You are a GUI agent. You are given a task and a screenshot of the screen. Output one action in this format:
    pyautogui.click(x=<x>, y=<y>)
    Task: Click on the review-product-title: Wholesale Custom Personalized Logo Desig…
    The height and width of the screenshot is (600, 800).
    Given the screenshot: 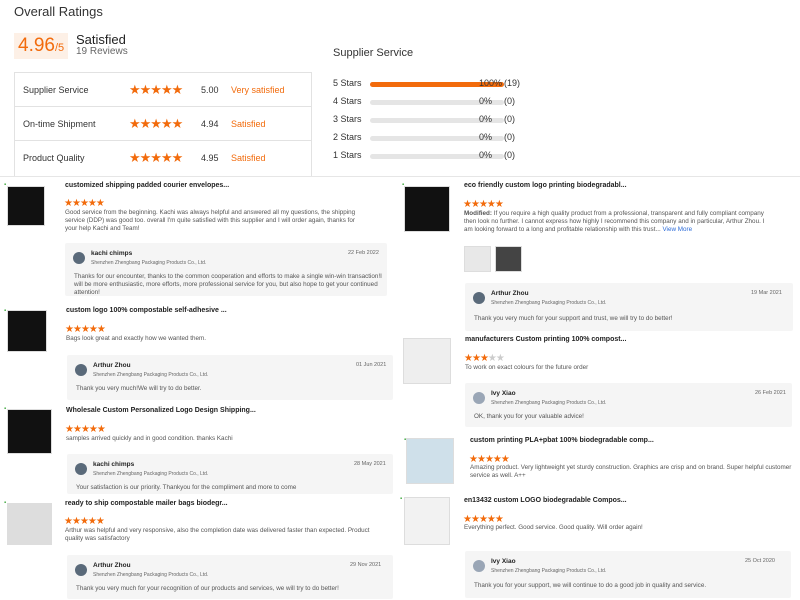 What is the action you would take?
    pyautogui.click(x=161, y=410)
    